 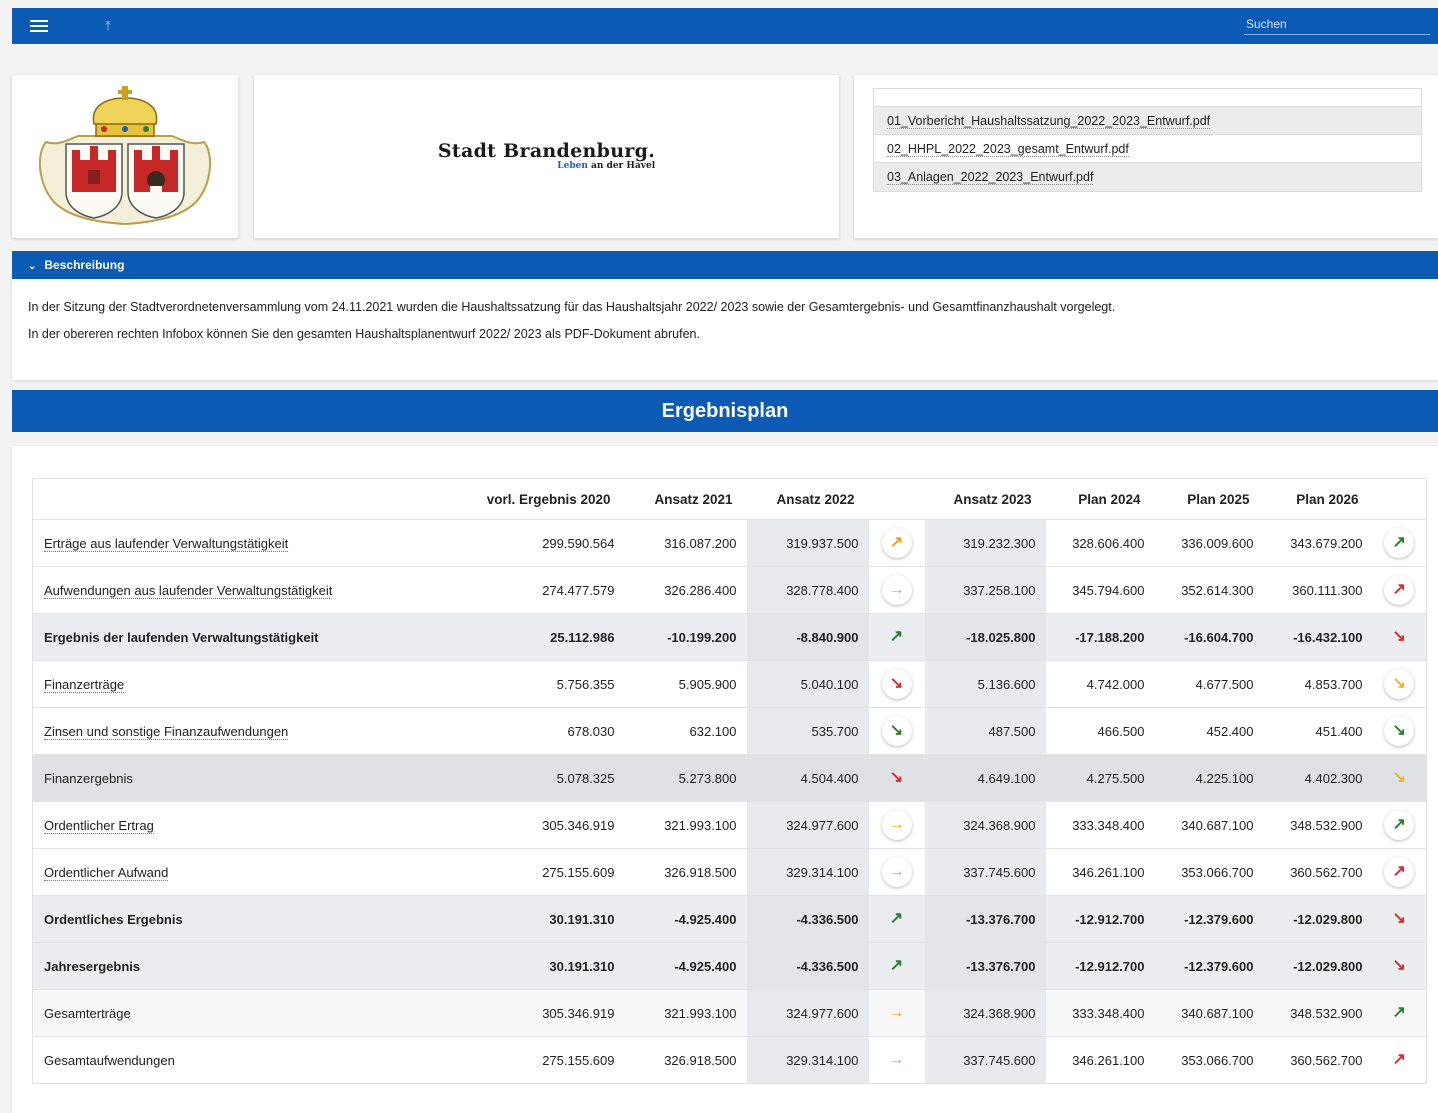 What do you see at coordinates (985, 684) in the screenshot?
I see `row-value: 5.136.600` at bounding box center [985, 684].